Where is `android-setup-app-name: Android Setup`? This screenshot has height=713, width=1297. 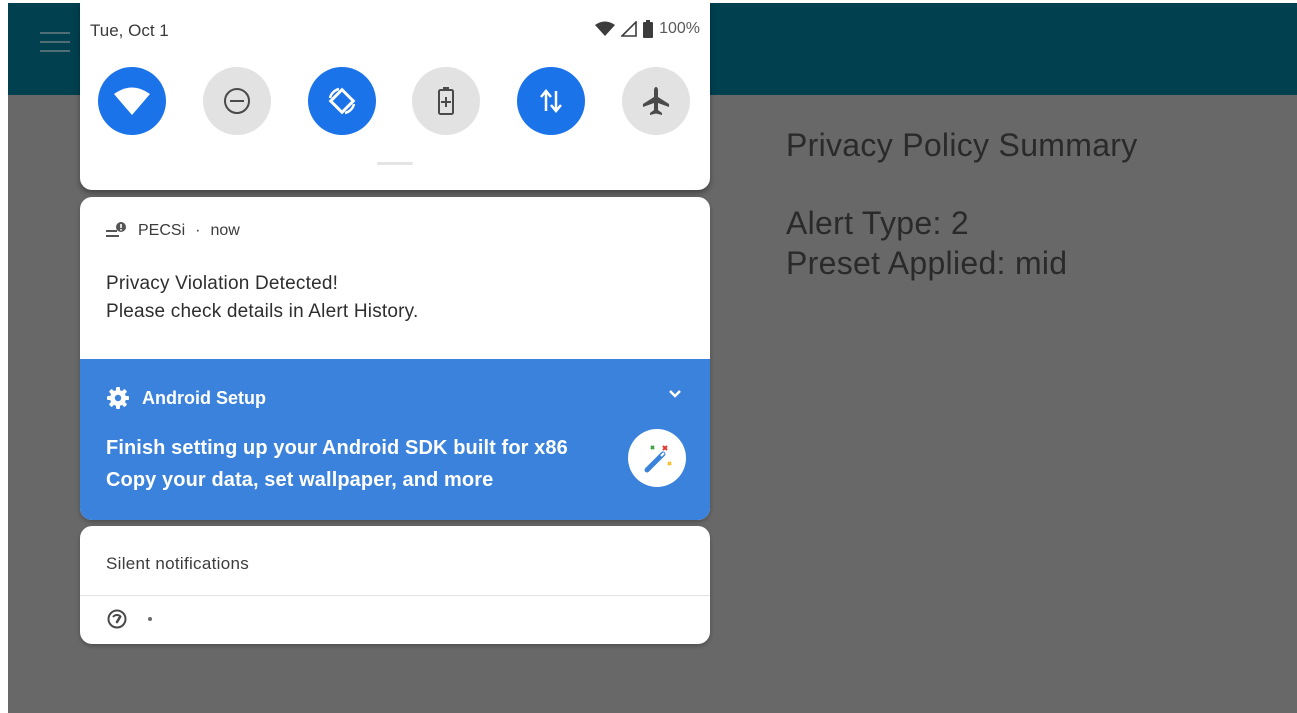
android-setup-app-name: Android Setup is located at coordinates (204, 397).